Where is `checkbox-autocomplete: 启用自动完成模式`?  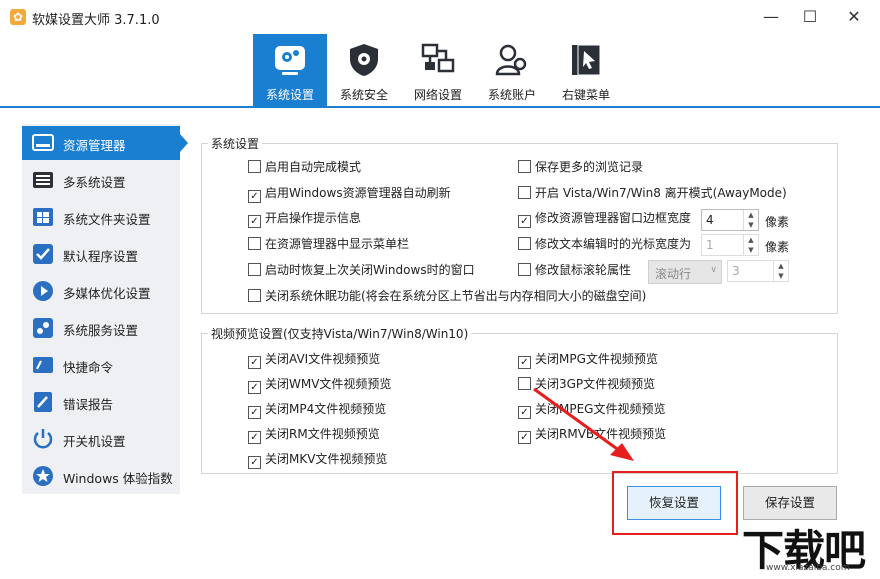
checkbox-autocomplete: 启用自动完成模式 is located at coordinates (304, 167).